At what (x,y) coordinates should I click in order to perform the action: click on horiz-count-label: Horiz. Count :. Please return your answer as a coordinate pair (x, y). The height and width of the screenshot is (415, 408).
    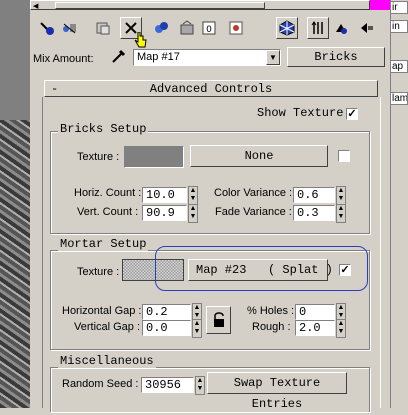
    Looking at the image, I should click on (108, 193).